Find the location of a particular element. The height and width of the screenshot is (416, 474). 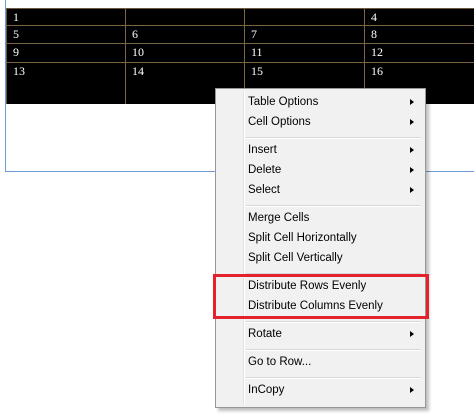

menu-item-rotate: Rotate is located at coordinates (320, 334).